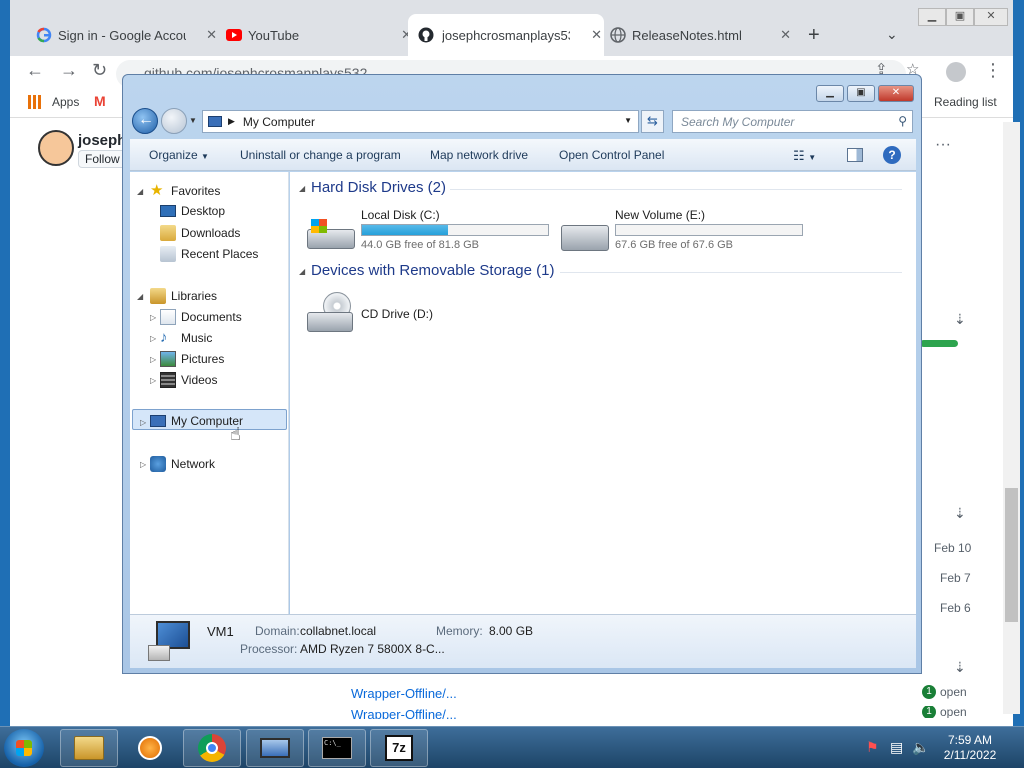 Image resolution: width=1024 pixels, height=768 pixels. What do you see at coordinates (69, 70) in the screenshot?
I see `forward-icon: →` at bounding box center [69, 70].